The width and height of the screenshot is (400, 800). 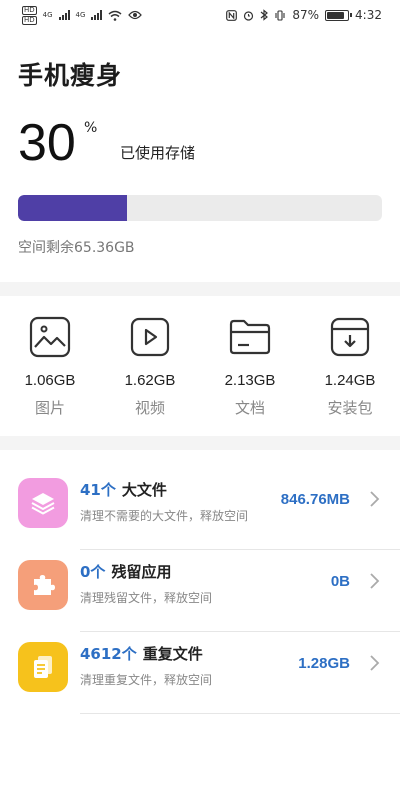 I want to click on category-size: 1.24GB, so click(x=350, y=380).